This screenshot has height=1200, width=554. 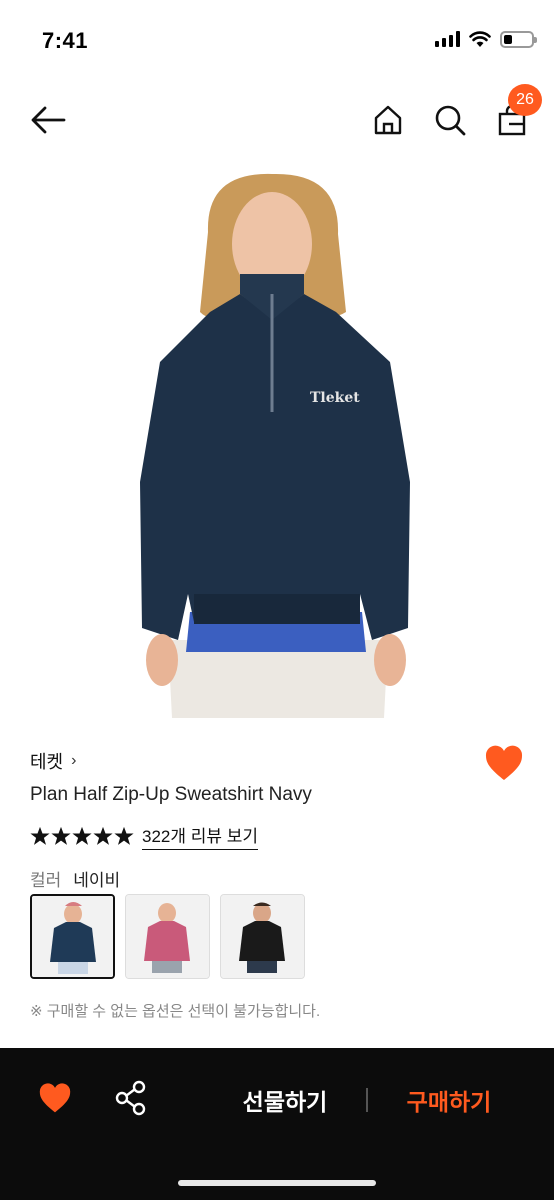 I want to click on search-icon, so click(x=450, y=120).